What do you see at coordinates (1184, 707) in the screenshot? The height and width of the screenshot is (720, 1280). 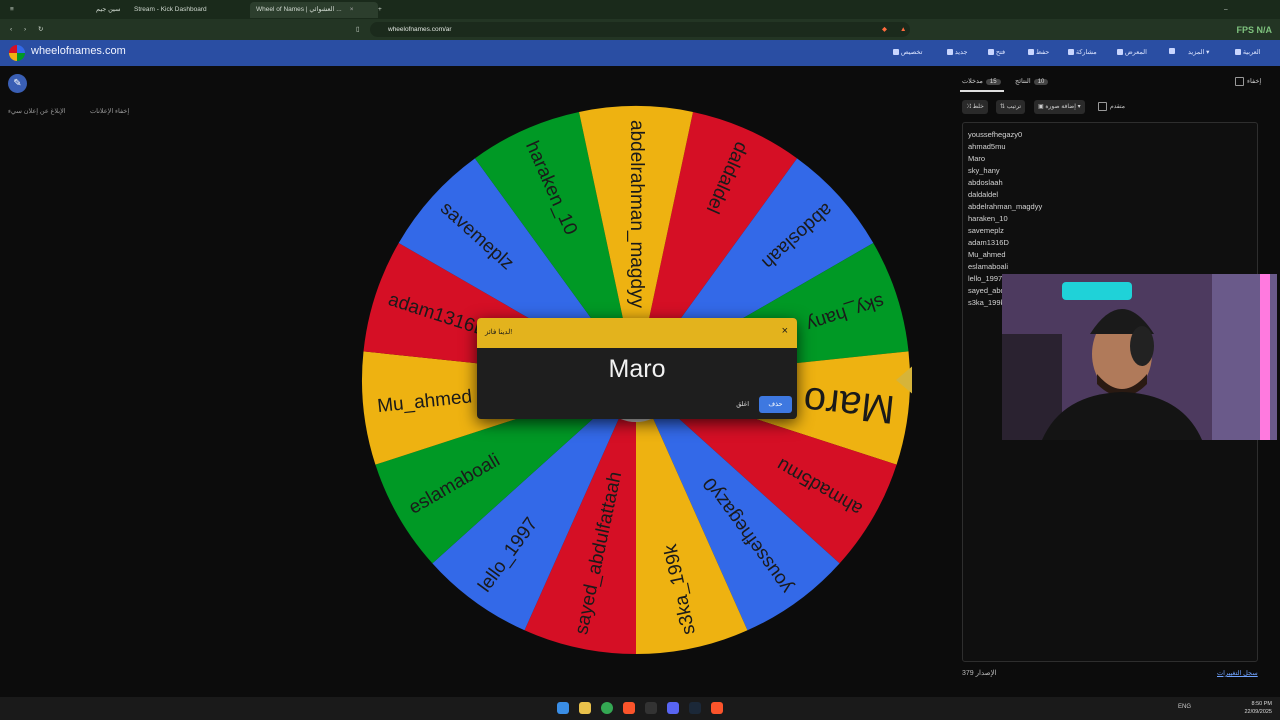 I see `language-indicator: ENG` at bounding box center [1184, 707].